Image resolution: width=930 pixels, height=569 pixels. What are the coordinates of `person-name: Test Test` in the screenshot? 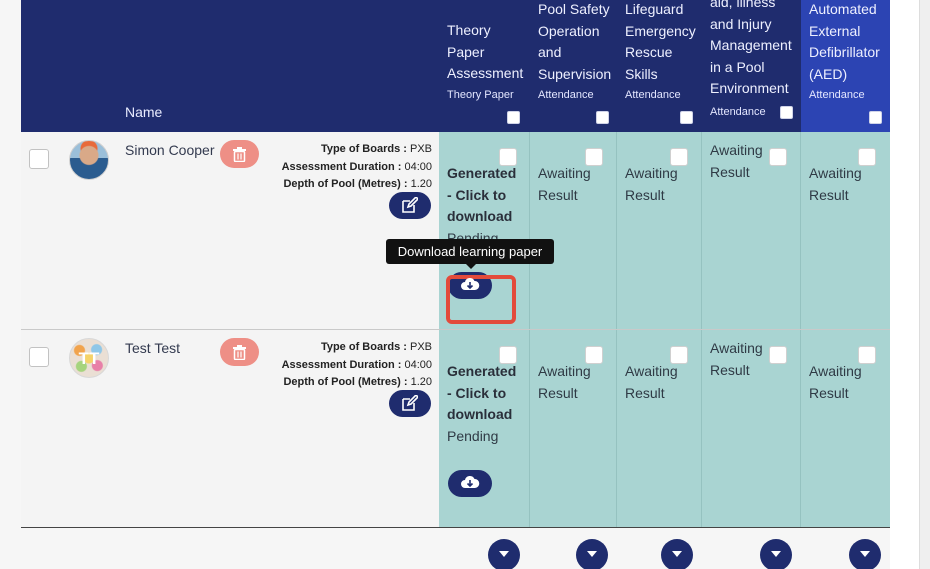 It's located at (152, 348).